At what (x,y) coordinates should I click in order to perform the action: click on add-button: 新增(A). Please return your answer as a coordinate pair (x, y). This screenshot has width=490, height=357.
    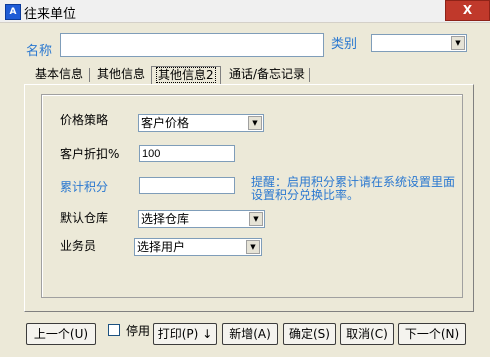
    Looking at the image, I should click on (250, 334).